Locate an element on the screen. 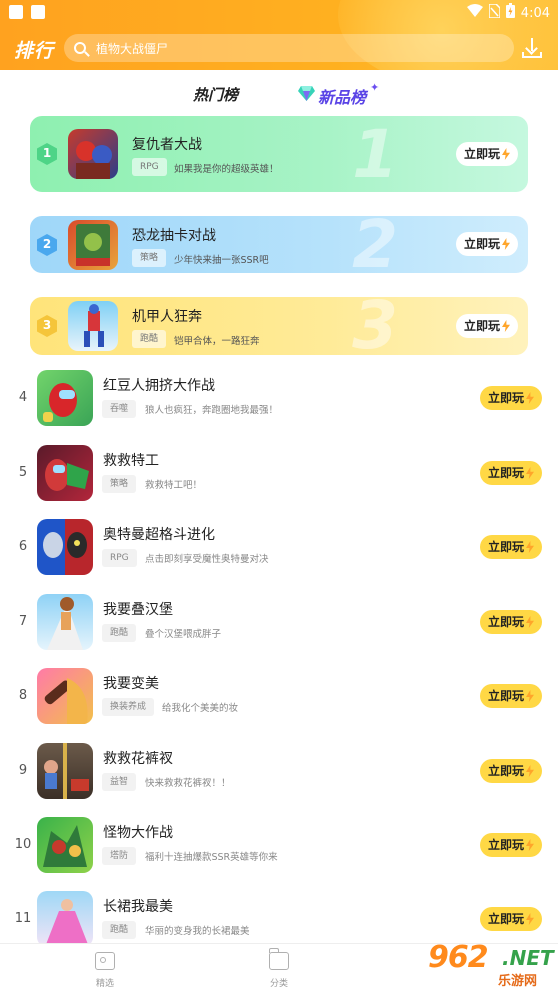 The height and width of the screenshot is (992, 558). game-description: 叠个汉堡喂成胖子 is located at coordinates (183, 634).